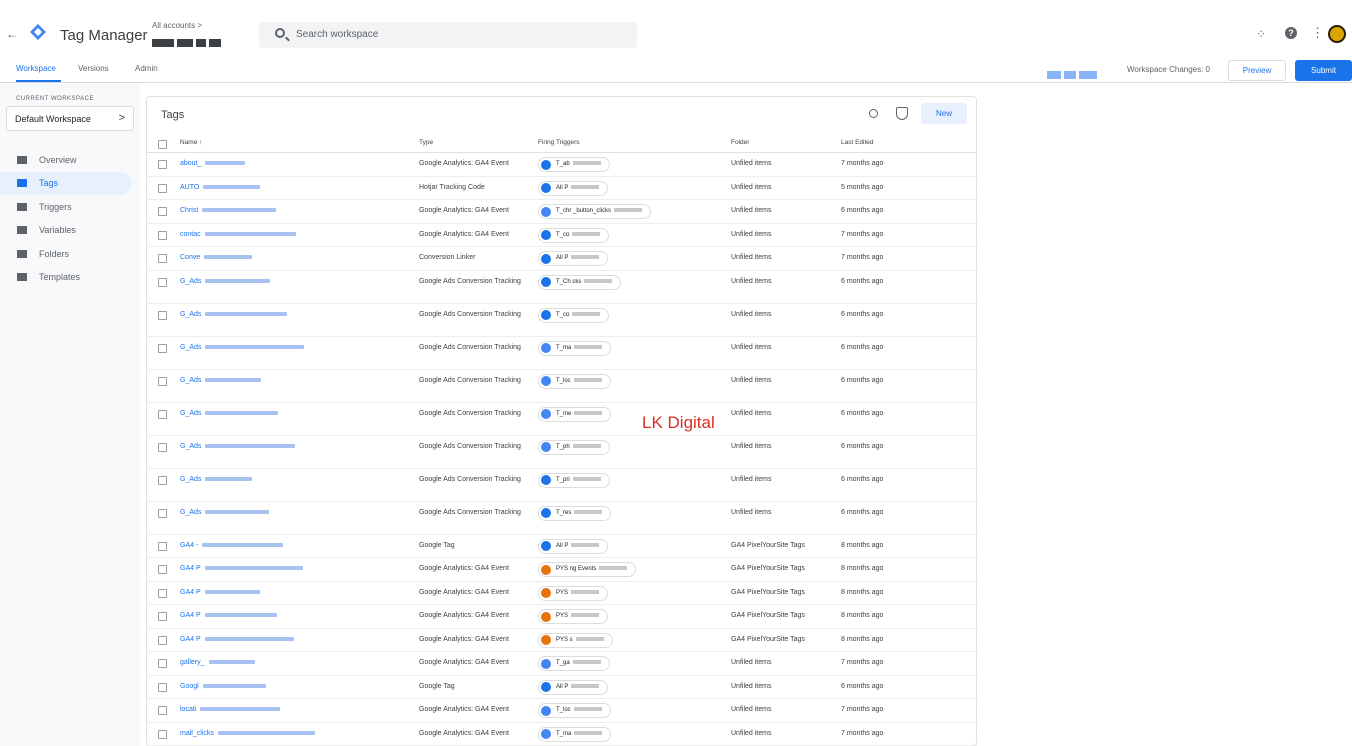  I want to click on preview-button: Preview, so click(1257, 70).